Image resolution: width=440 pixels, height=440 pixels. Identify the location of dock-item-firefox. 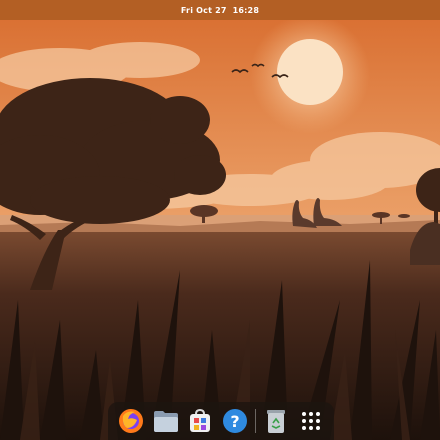
(131, 421).